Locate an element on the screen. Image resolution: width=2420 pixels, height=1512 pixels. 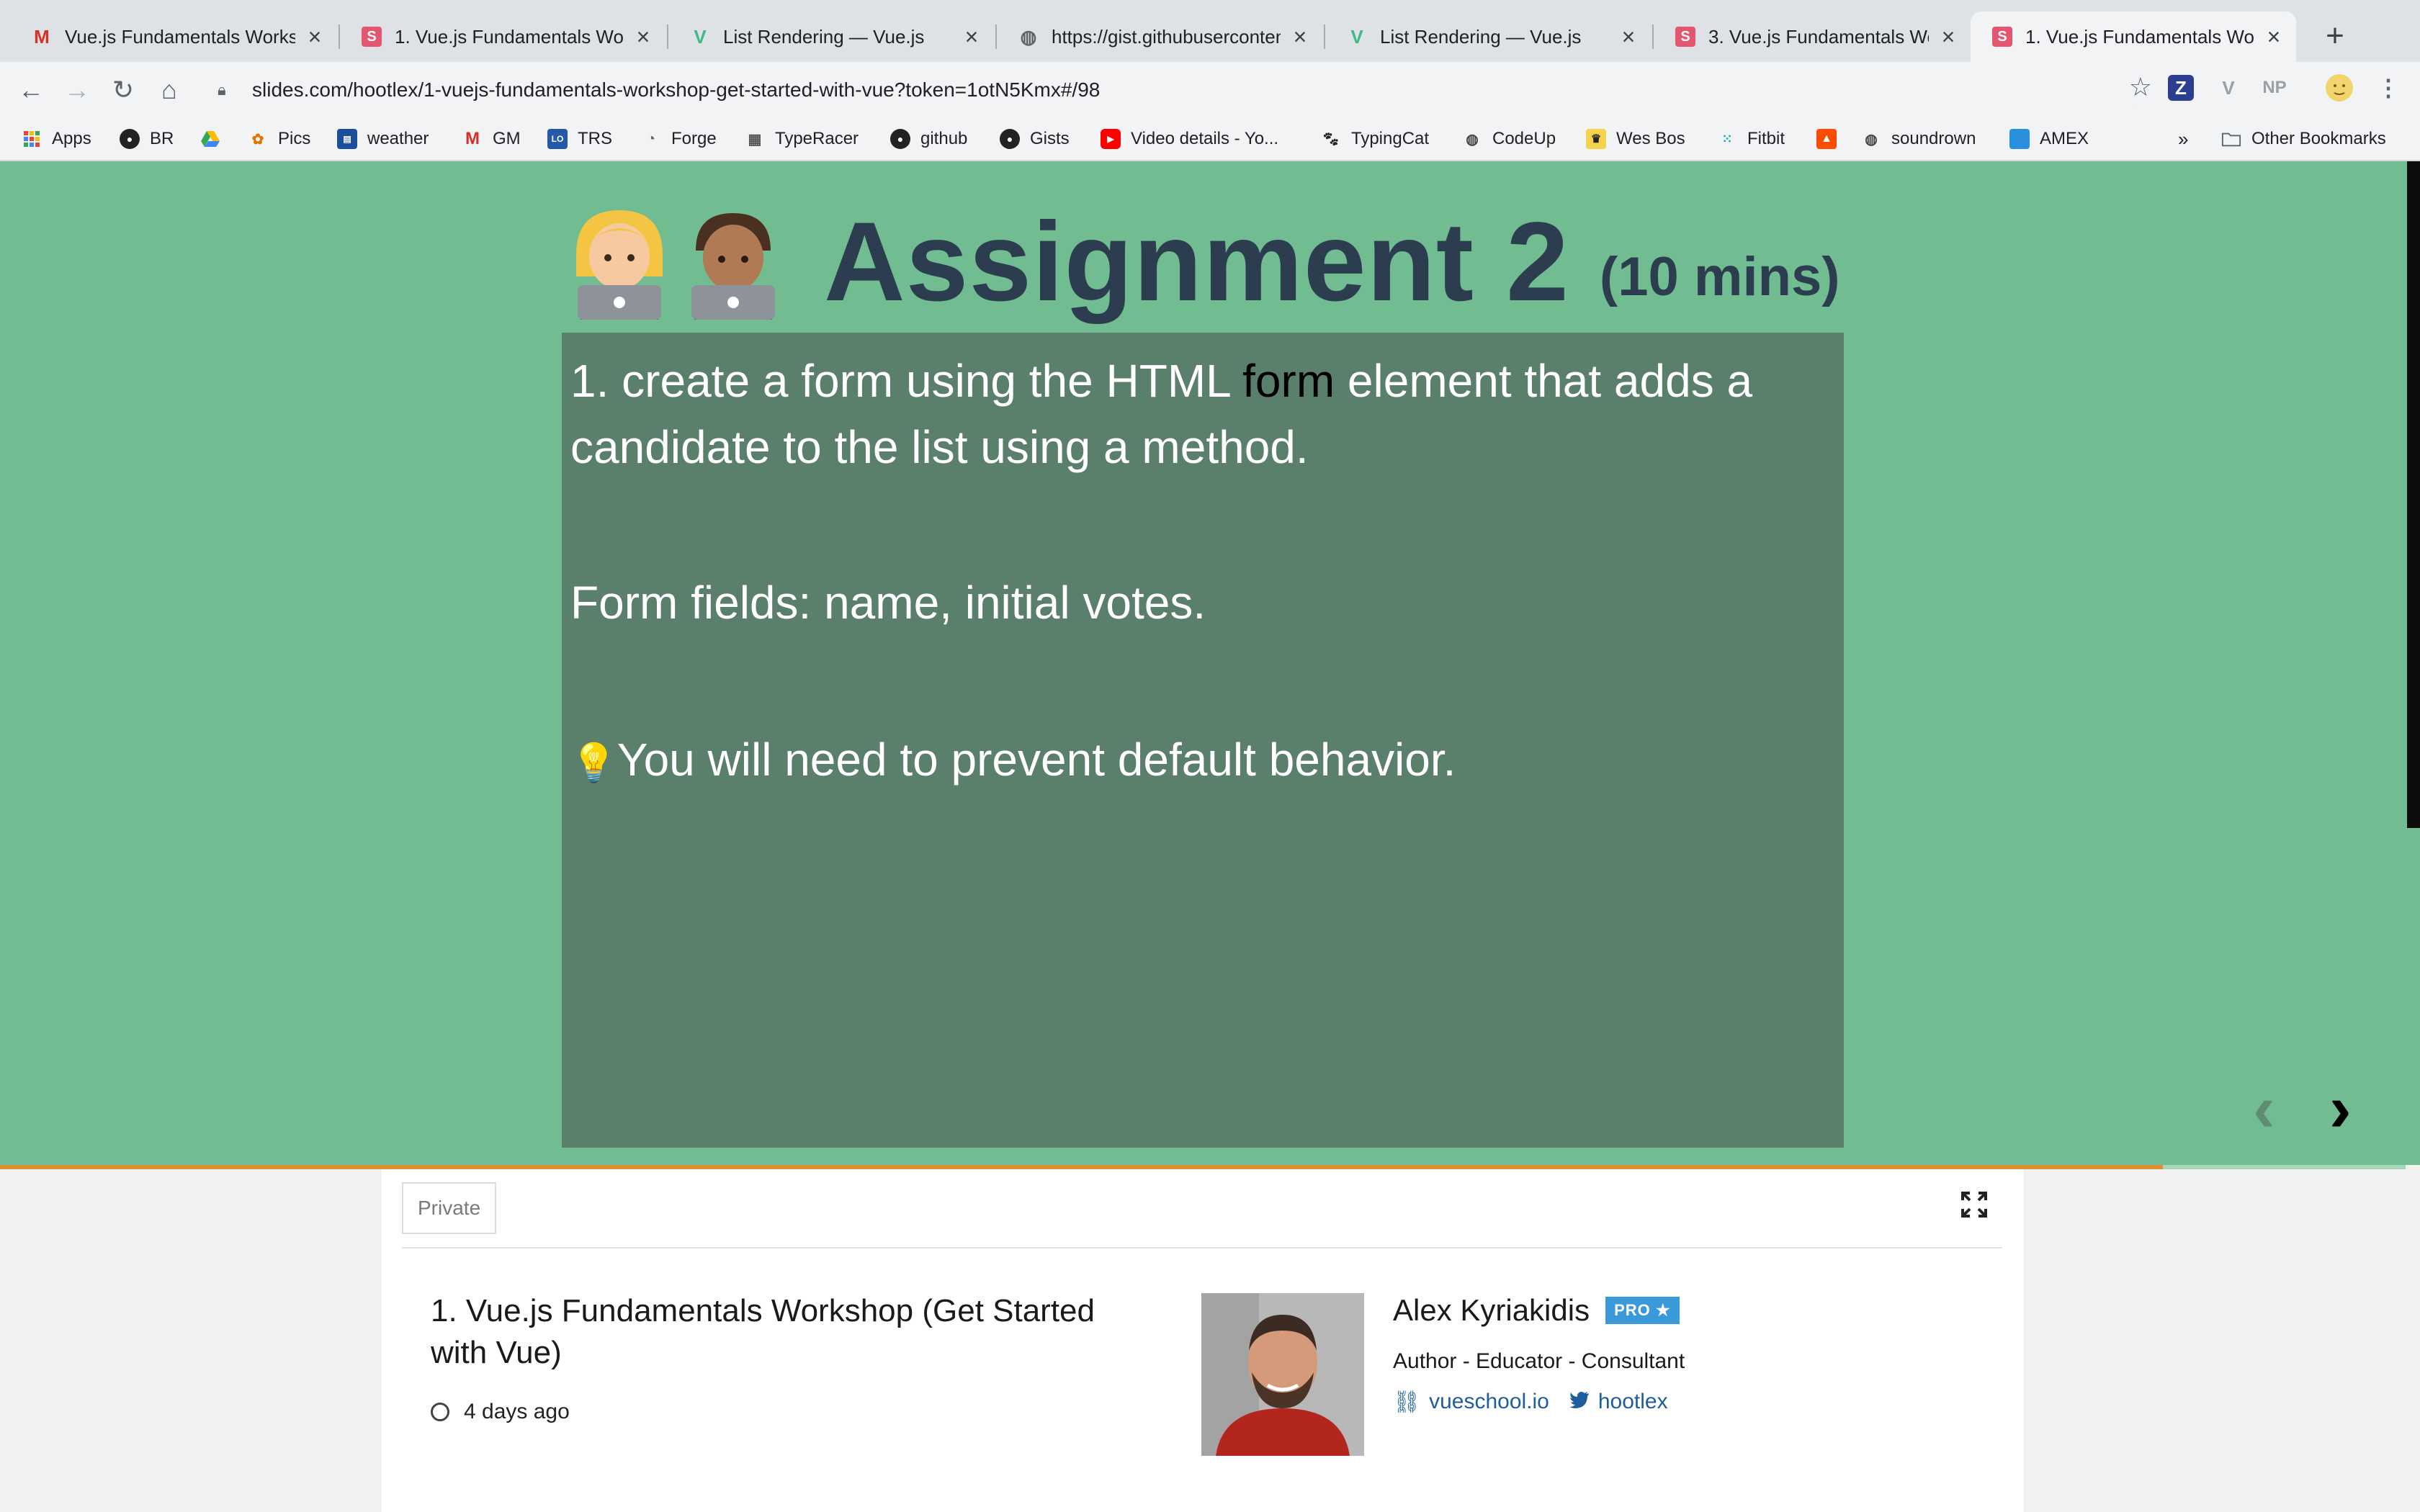
bookmark-strava: ▲ is located at coordinates (1827, 139).